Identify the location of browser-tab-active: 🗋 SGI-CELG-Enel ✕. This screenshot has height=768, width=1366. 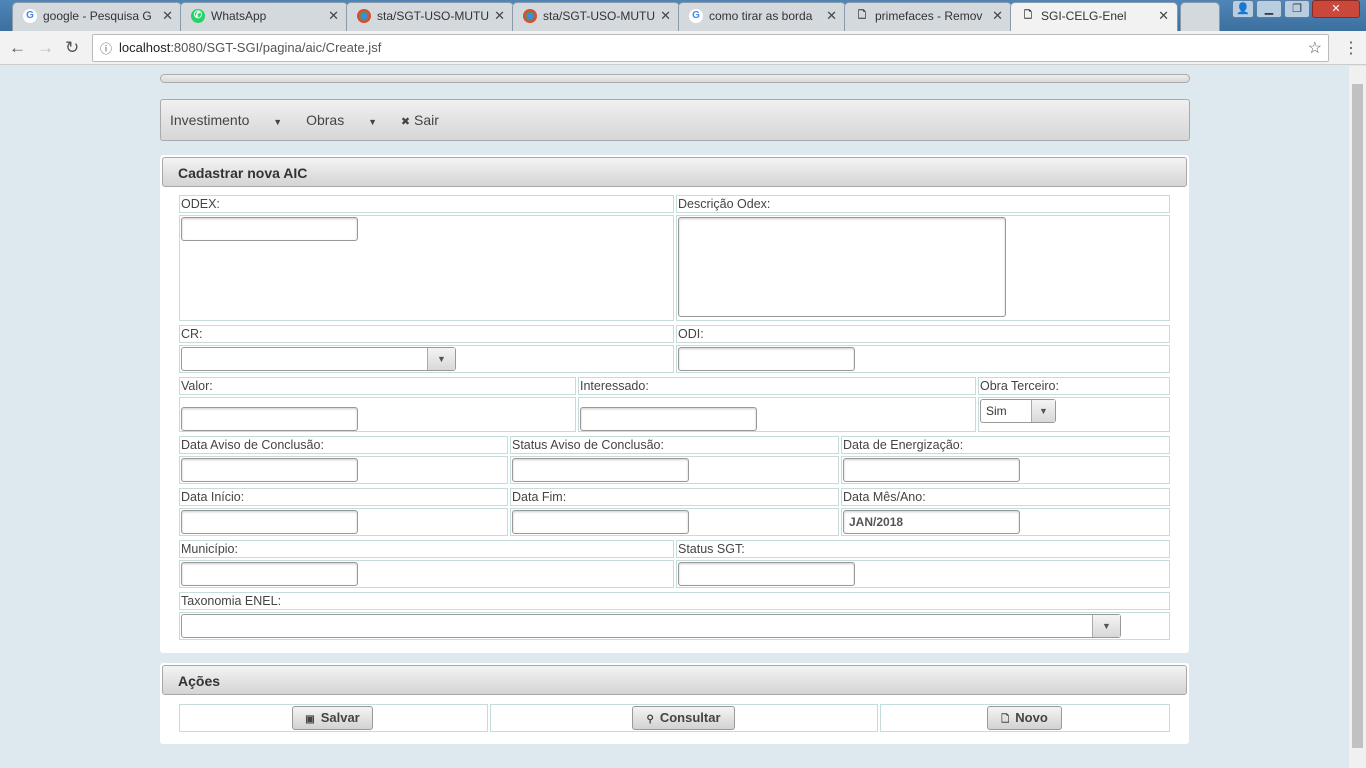
(1094, 16).